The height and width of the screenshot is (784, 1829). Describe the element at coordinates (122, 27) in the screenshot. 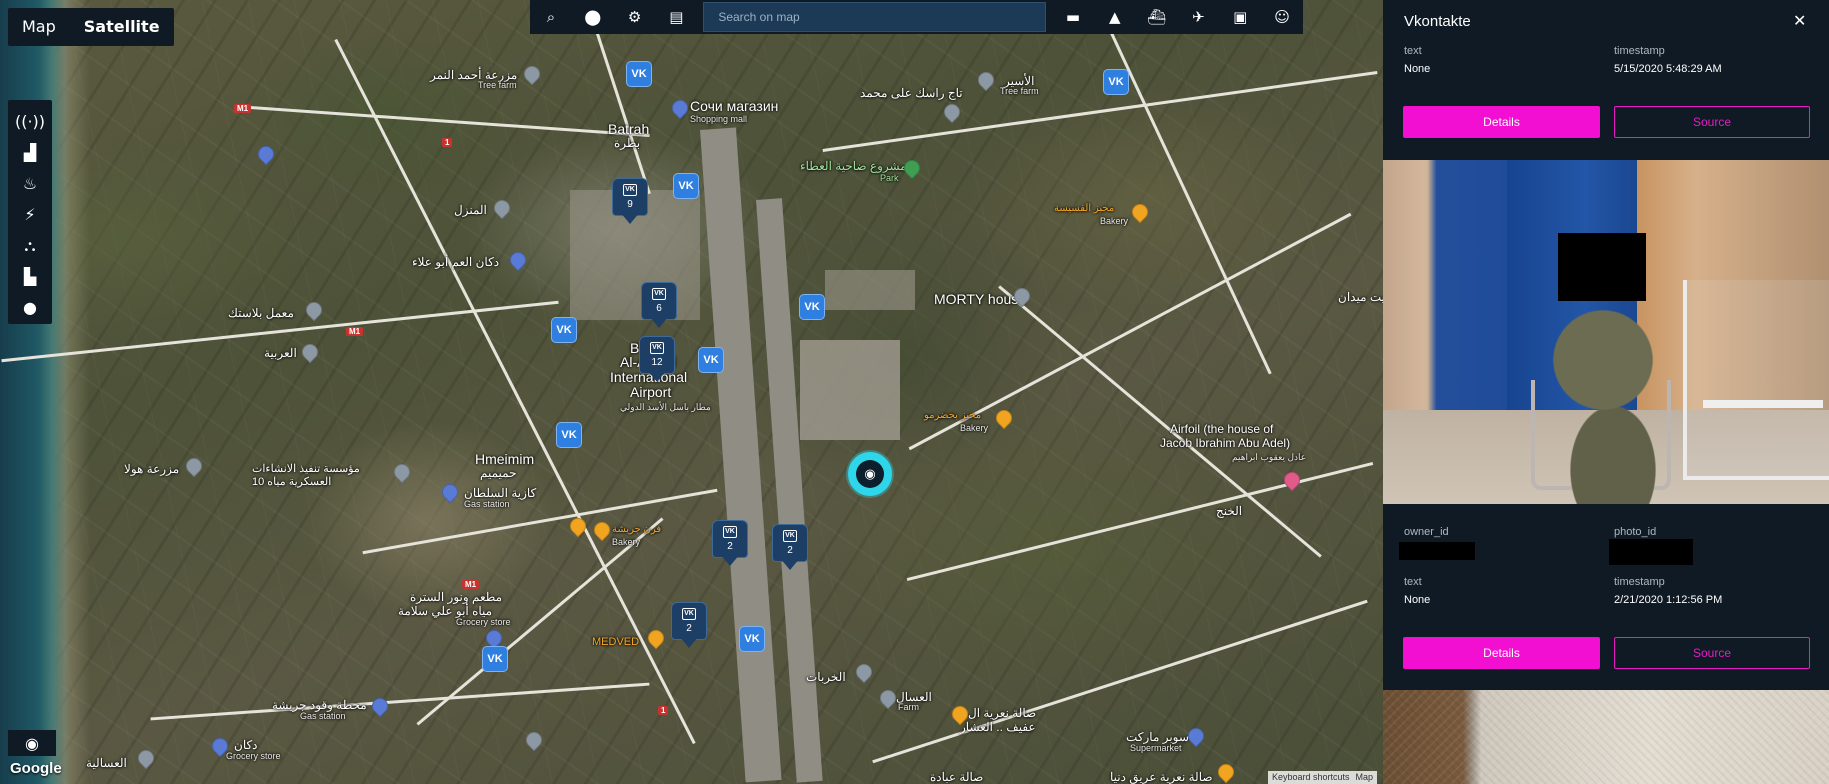

I see `map-type-satellite: Satellite` at that location.